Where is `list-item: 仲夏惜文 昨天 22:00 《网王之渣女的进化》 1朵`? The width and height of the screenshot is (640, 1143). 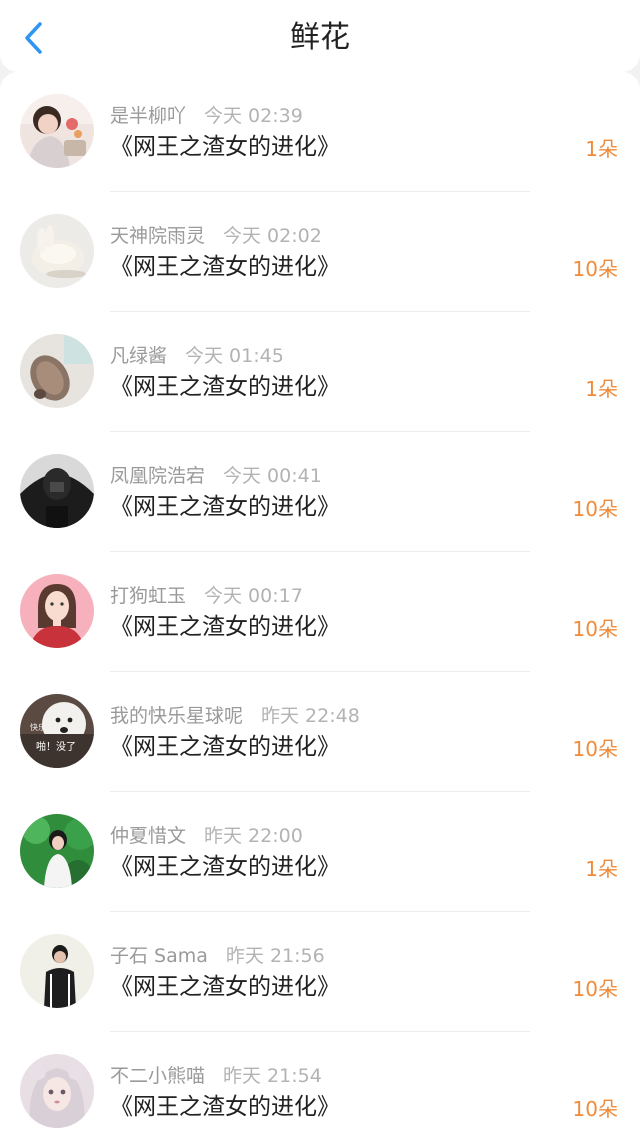
list-item: 仲夏惜文 昨天 22:00 《网王之渣女的进化》 1朵 is located at coordinates (320, 852).